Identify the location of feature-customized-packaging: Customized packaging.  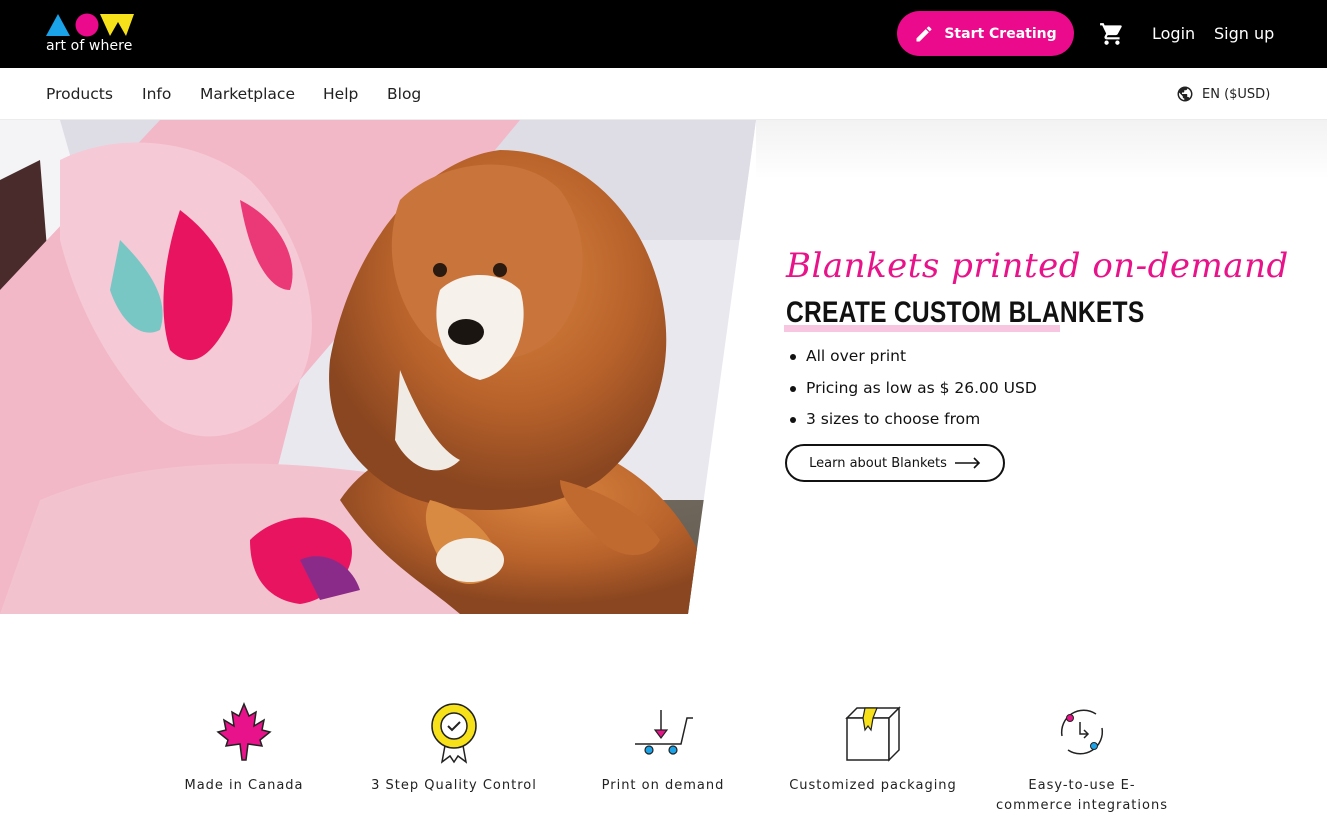
(873, 748).